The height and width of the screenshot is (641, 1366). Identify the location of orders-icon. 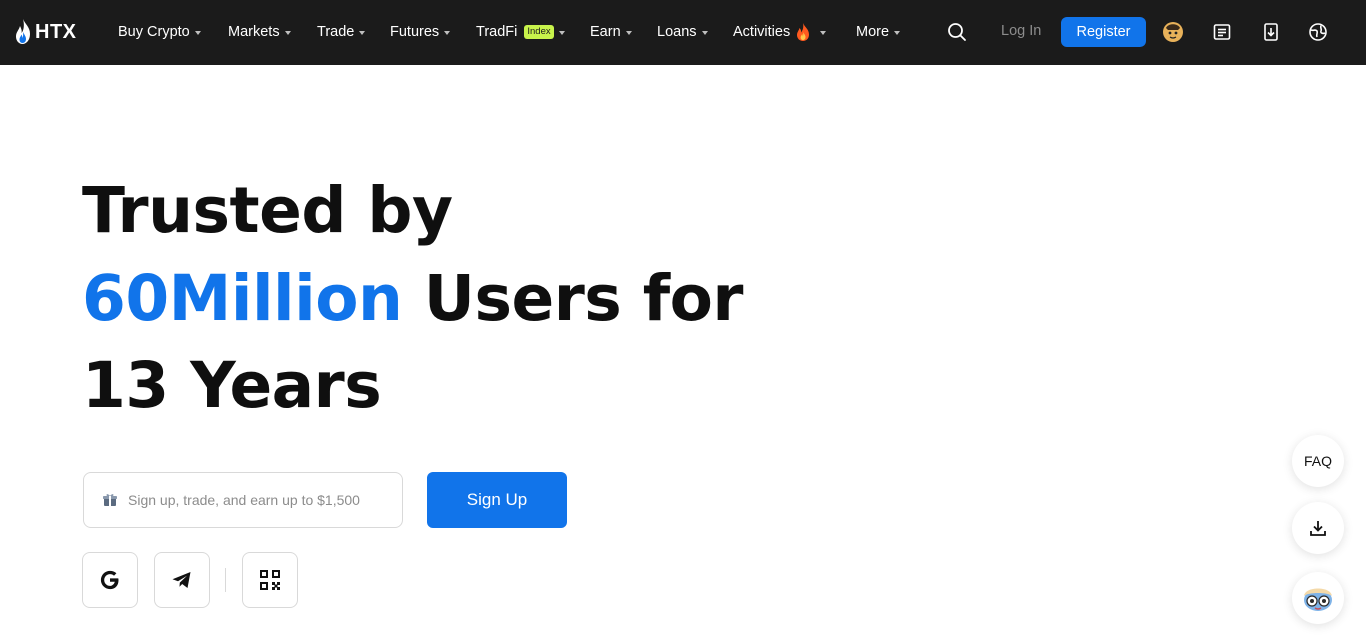
(1222, 32).